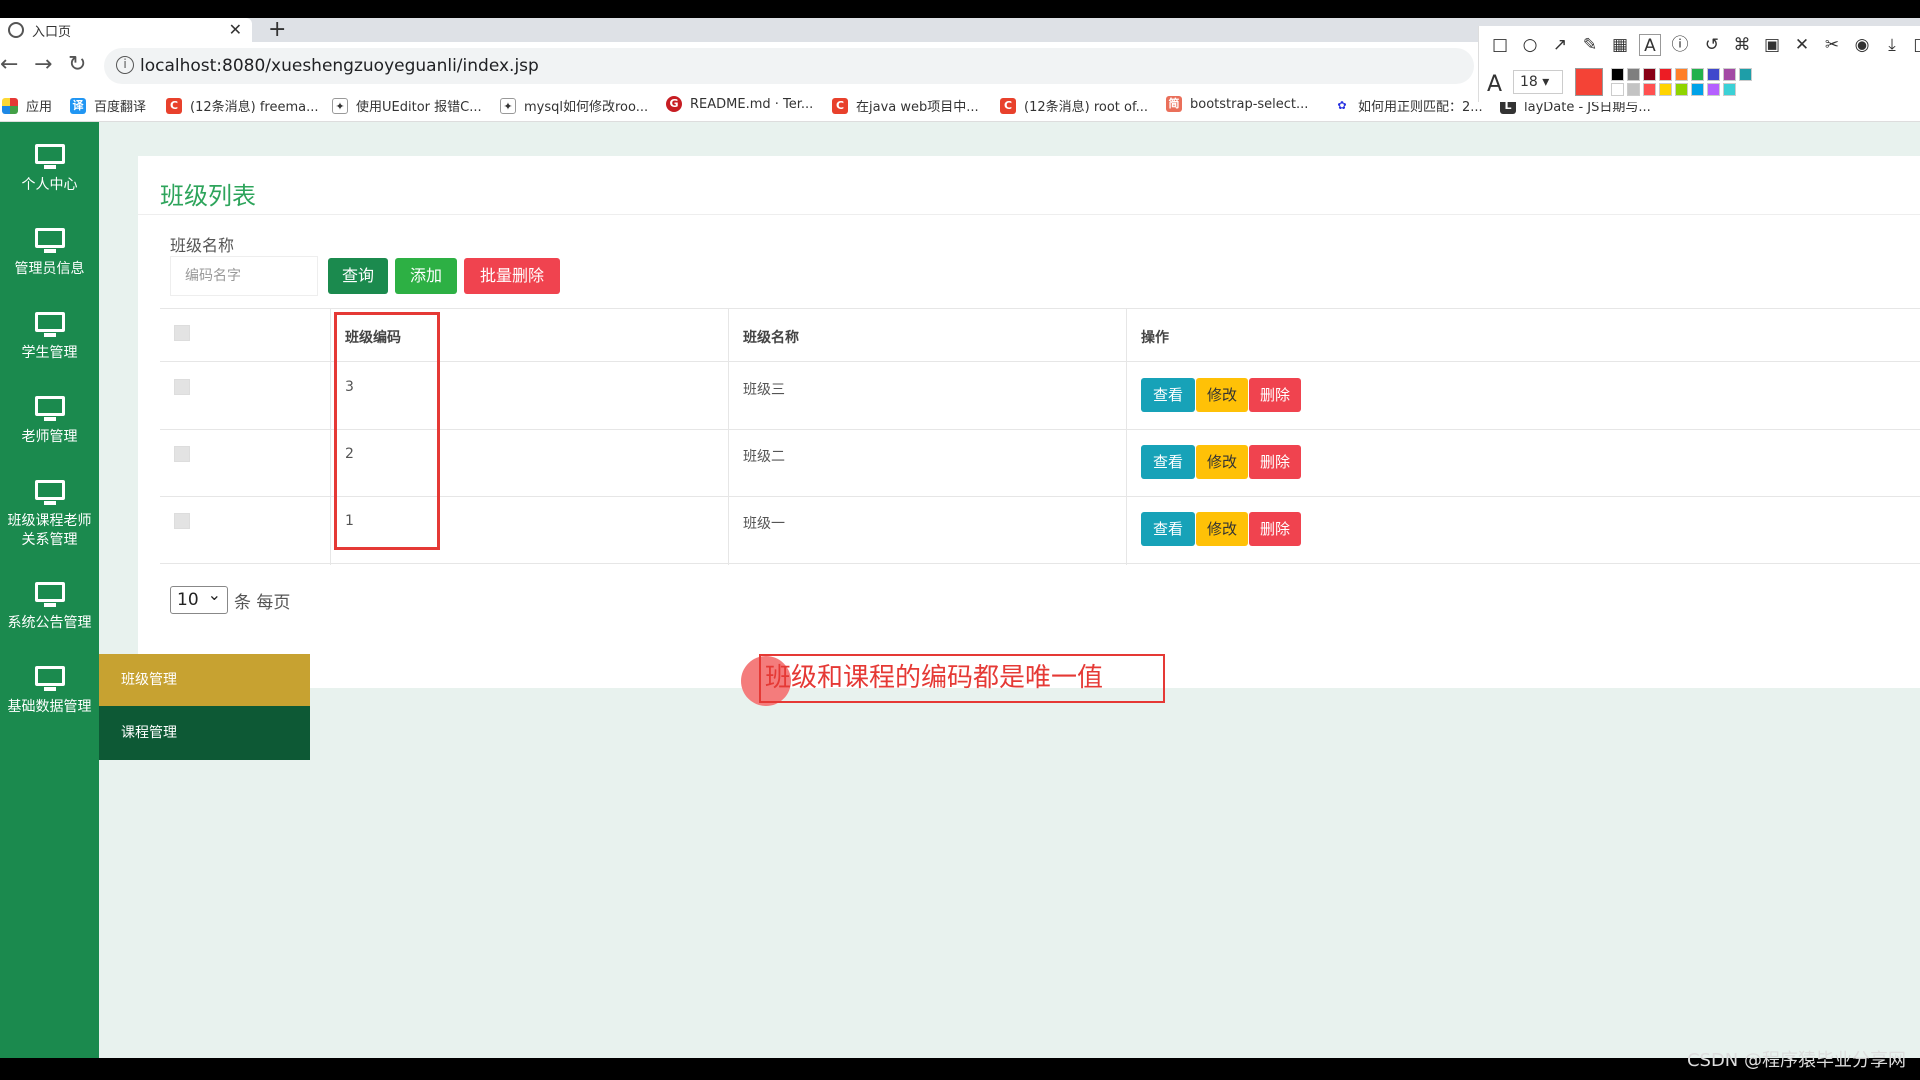 This screenshot has width=1920, height=1080. I want to click on submenu-item-course-management: 课程管理, so click(204, 733).